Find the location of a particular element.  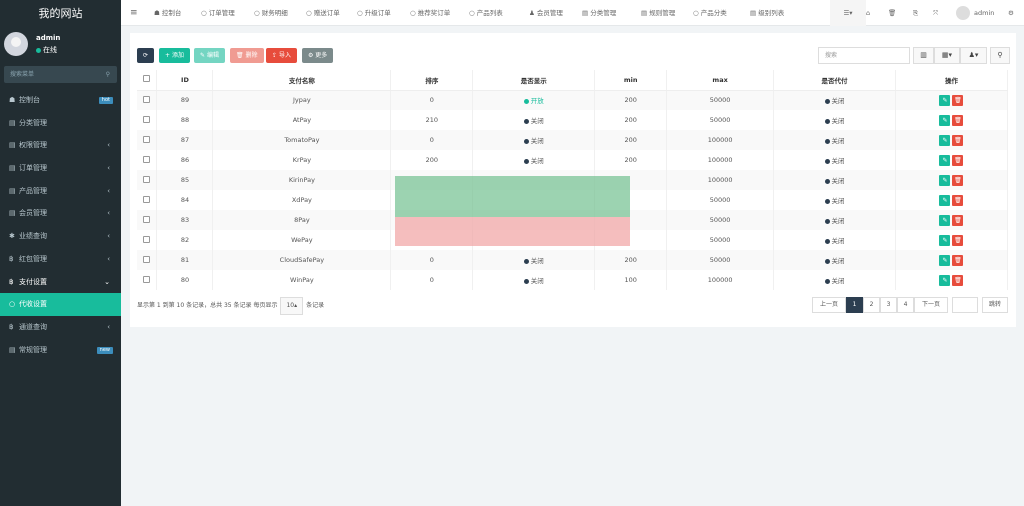

sidebar-item-7: ฿ 红包管理 ‹ is located at coordinates (60, 259).